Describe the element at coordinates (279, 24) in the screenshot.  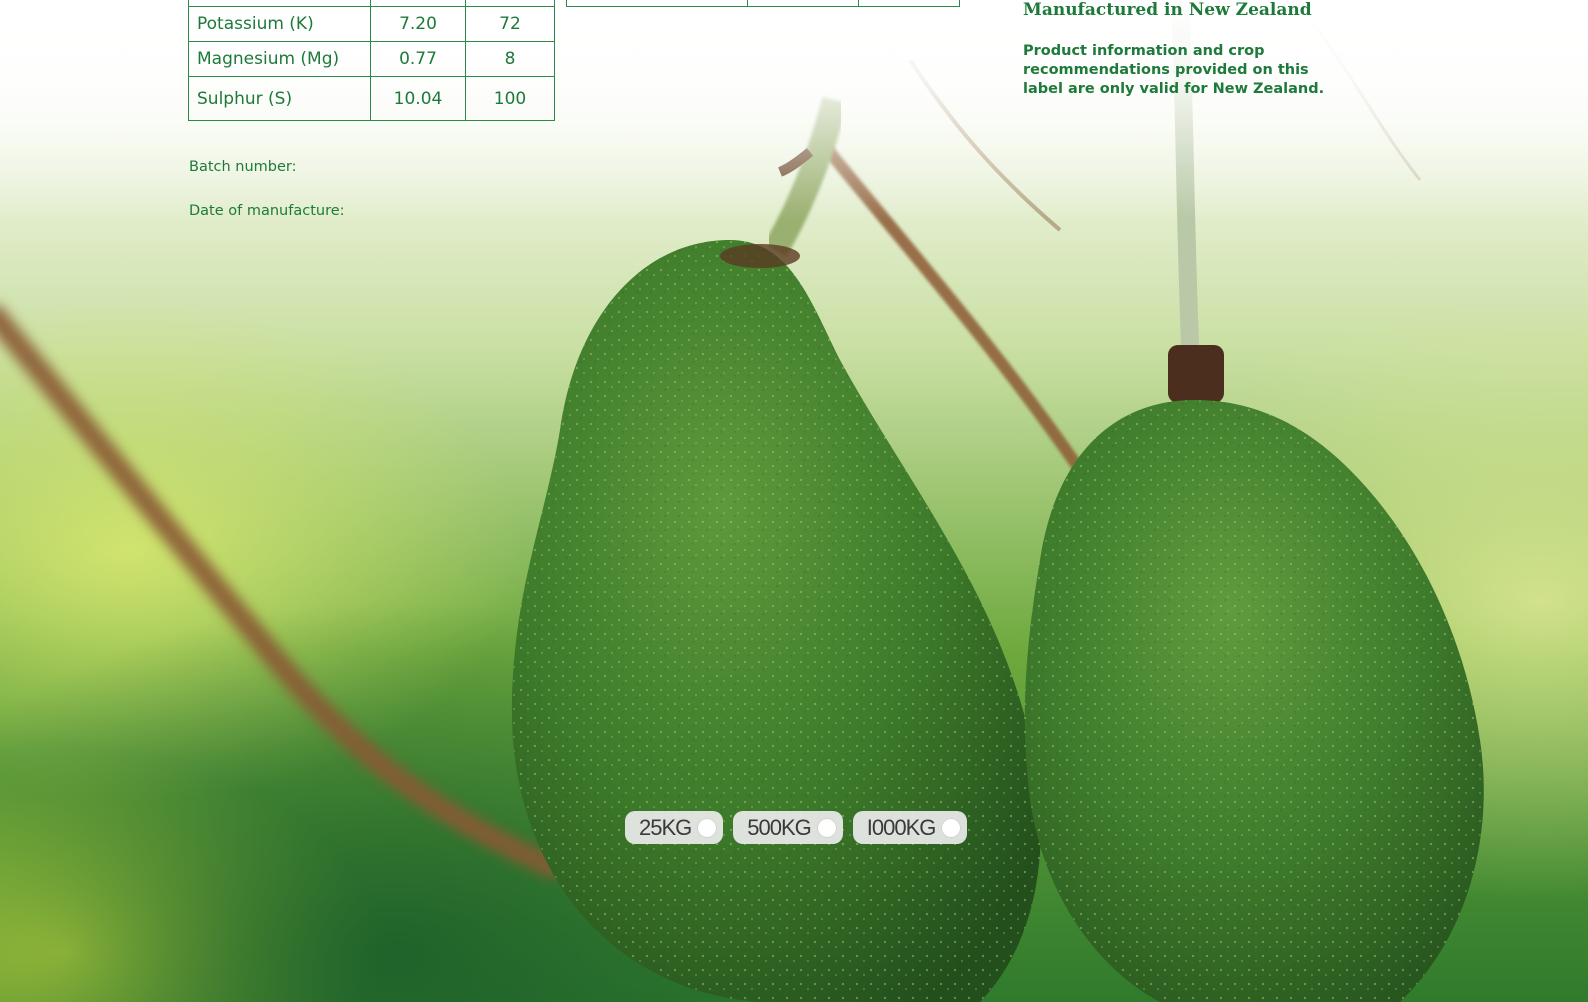
I see `nutrient-name: Potassium (K)` at that location.